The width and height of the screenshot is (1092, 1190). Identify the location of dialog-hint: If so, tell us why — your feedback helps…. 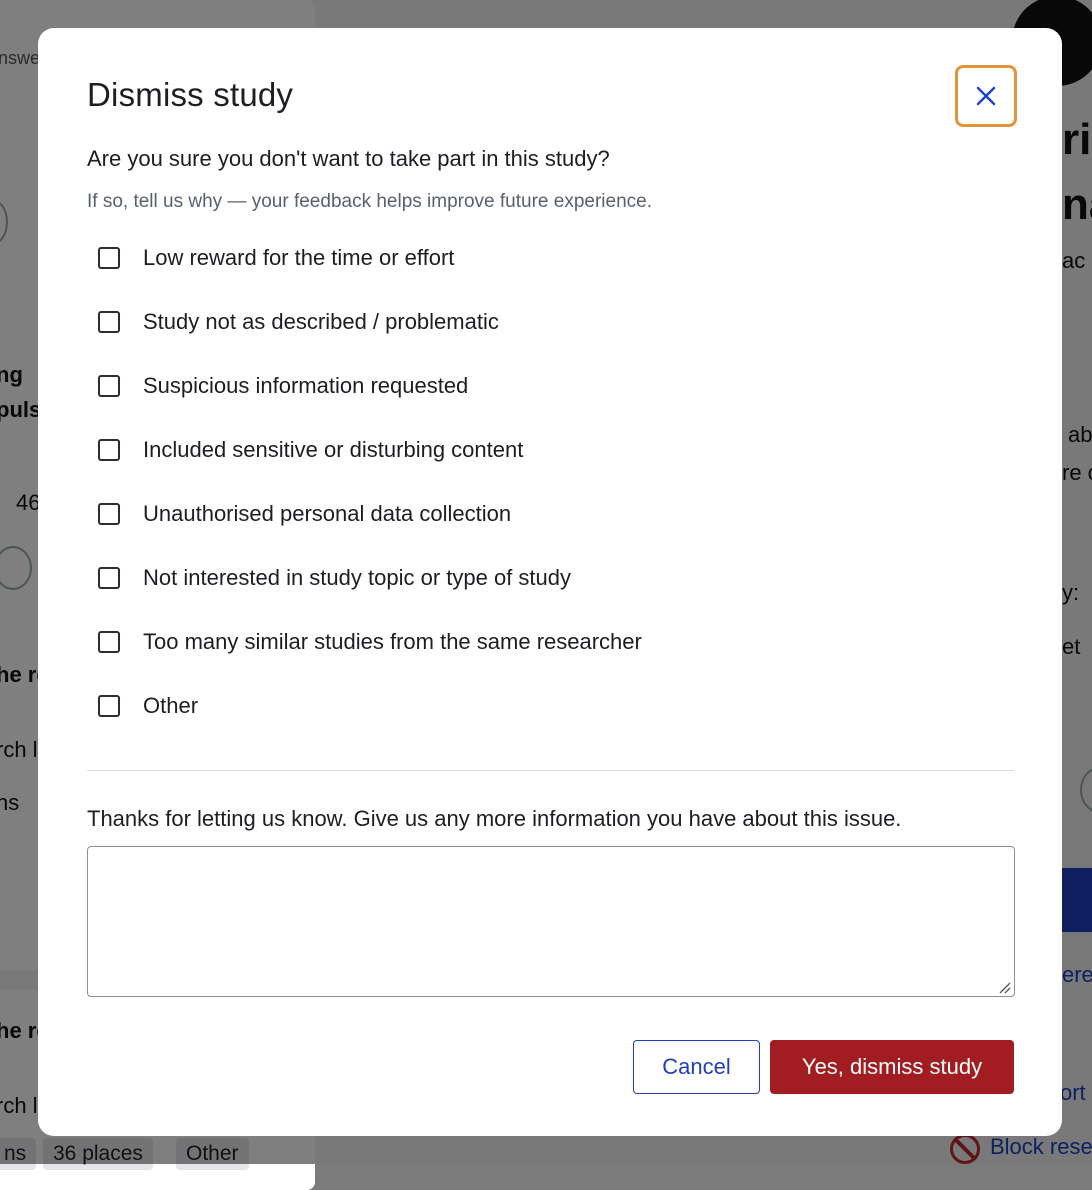
(369, 201).